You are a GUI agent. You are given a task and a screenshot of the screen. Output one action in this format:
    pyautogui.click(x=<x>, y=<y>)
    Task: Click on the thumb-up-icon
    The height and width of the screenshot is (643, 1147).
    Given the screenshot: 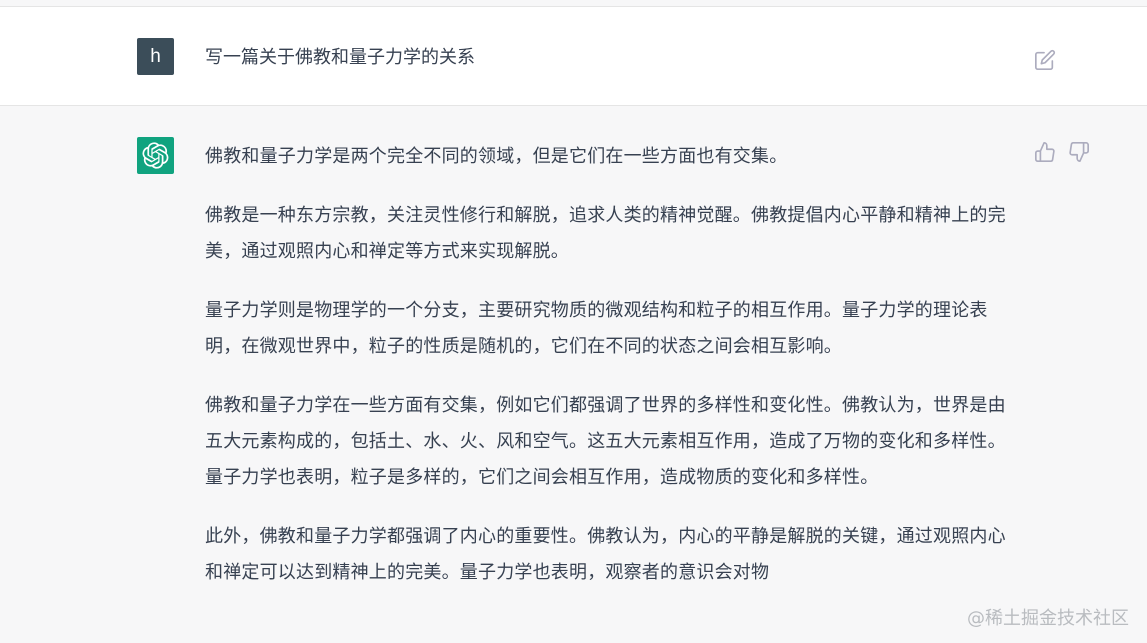 What is the action you would take?
    pyautogui.click(x=1045, y=152)
    